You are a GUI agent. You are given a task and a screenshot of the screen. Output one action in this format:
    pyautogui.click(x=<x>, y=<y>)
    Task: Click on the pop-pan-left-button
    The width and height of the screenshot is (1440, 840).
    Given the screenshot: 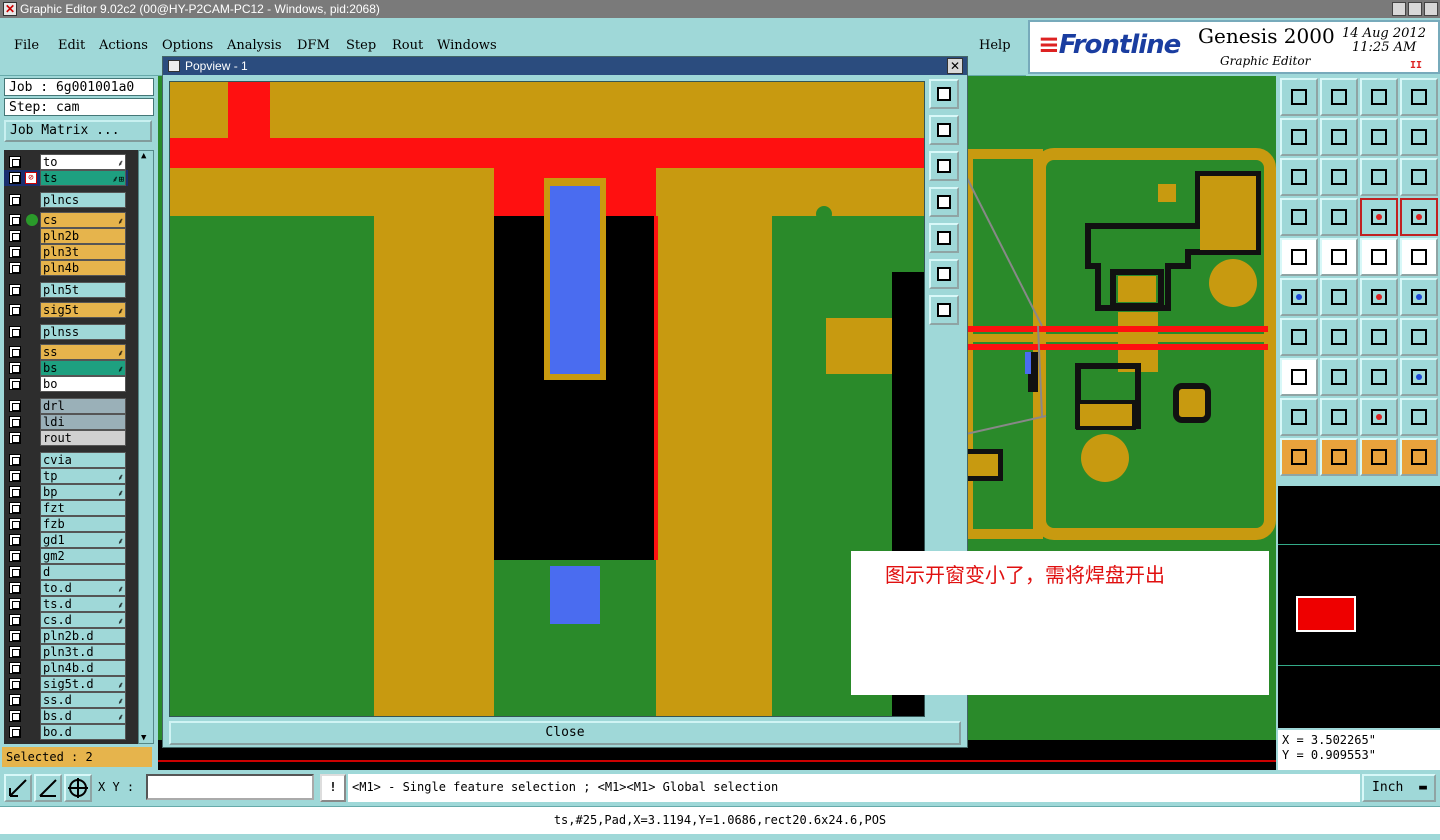 What is the action you would take?
    pyautogui.click(x=944, y=202)
    